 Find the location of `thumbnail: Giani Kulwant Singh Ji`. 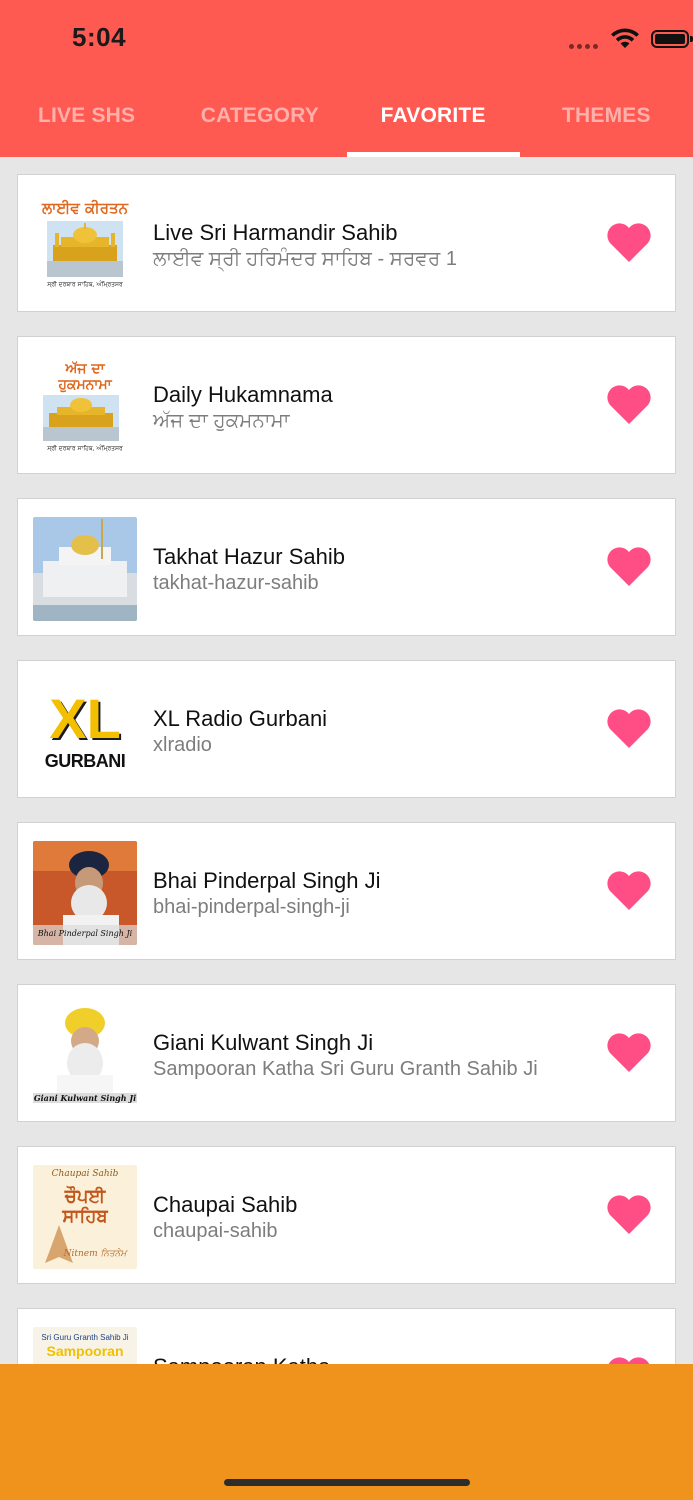

thumbnail: Giani Kulwant Singh Ji is located at coordinates (85, 1055).